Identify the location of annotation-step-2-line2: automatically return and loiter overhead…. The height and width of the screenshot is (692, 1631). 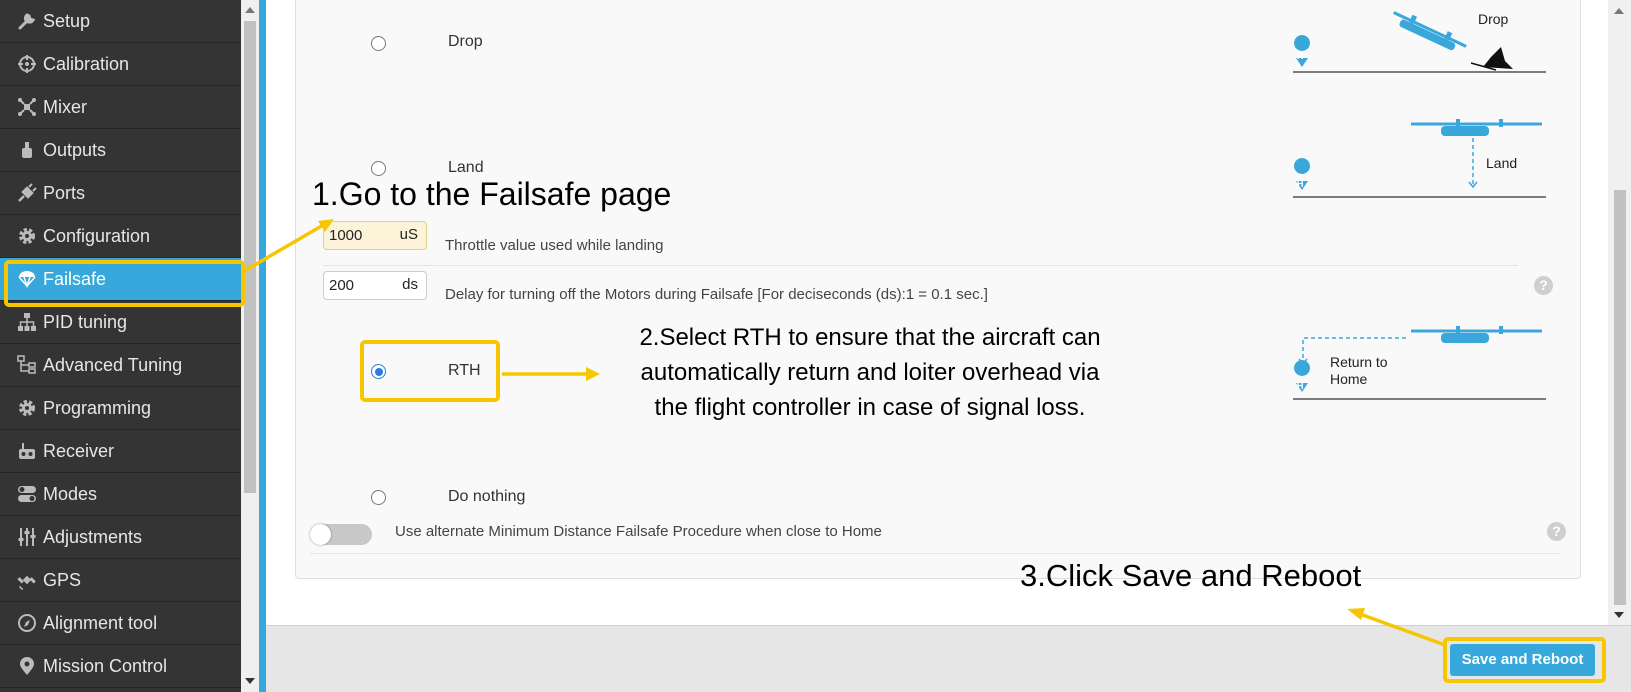
(870, 372).